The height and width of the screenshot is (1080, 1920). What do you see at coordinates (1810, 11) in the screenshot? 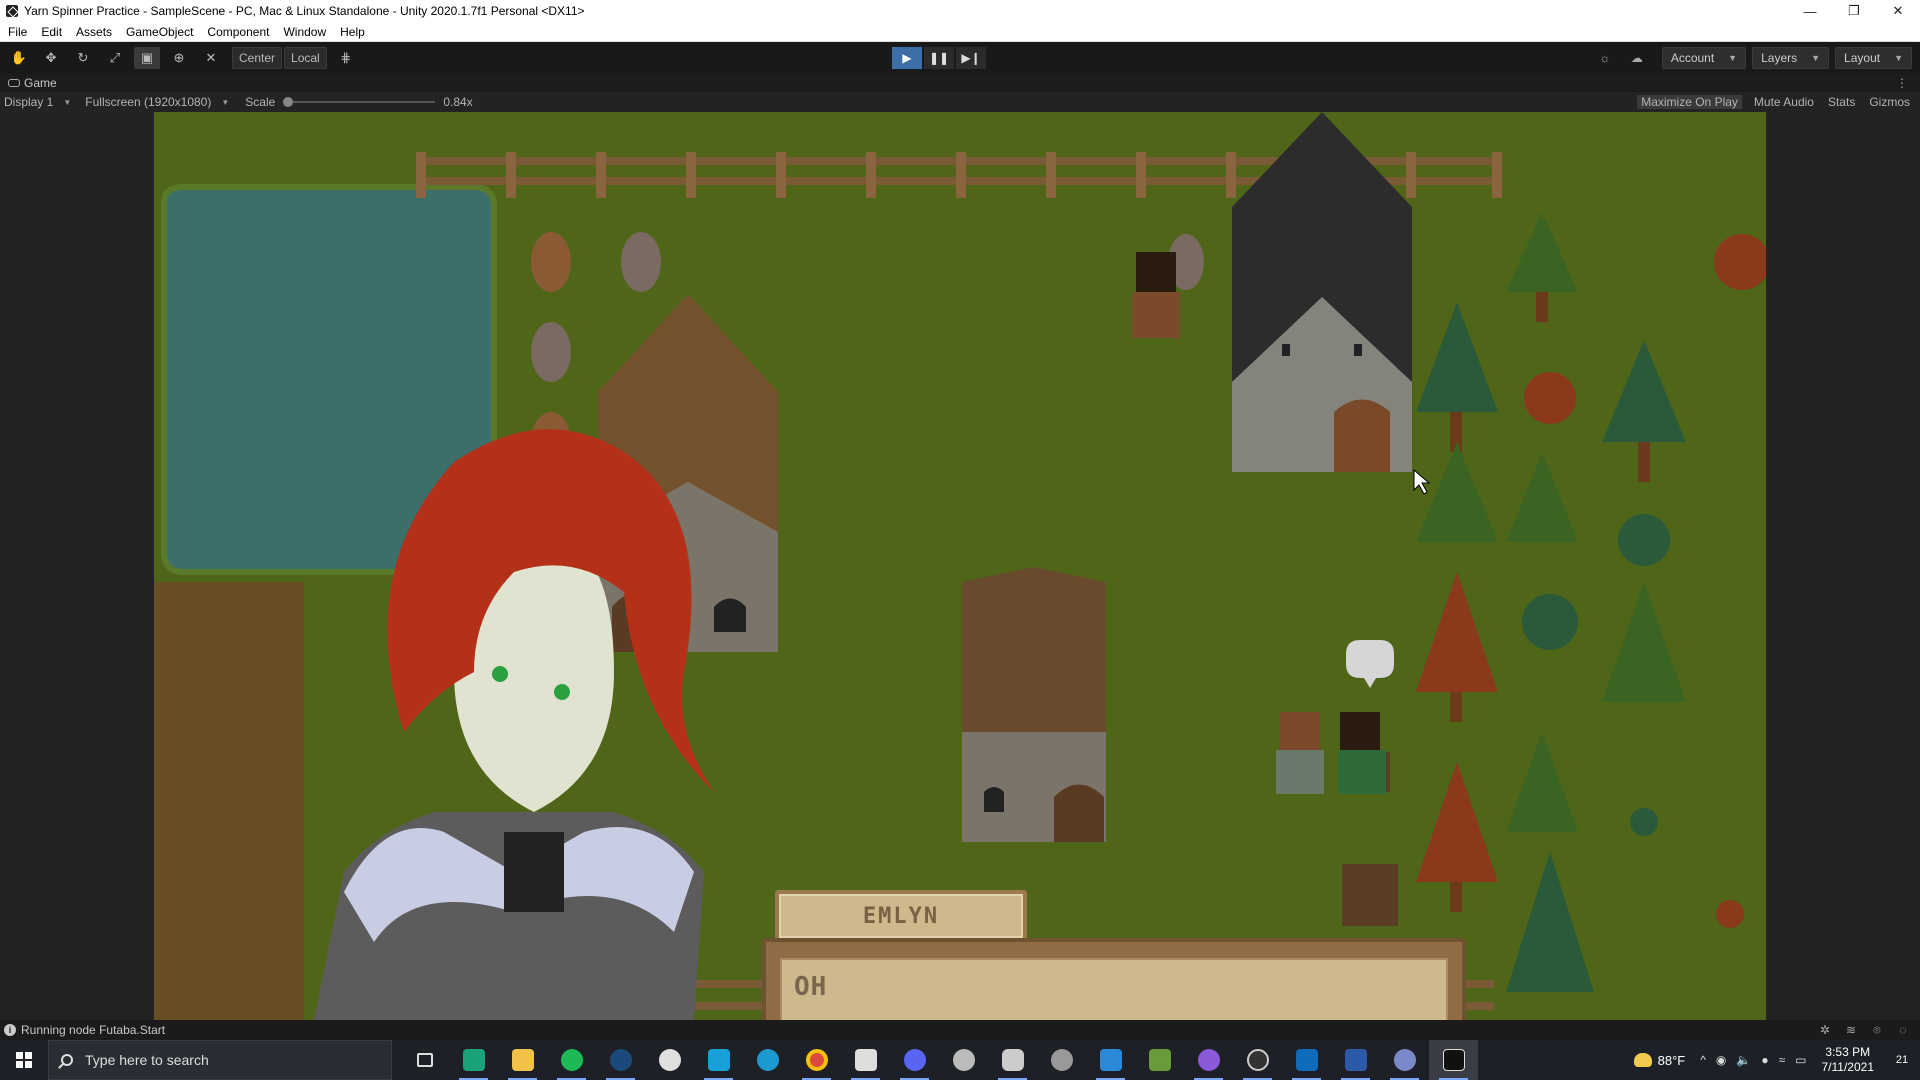
I see `minimize-button: —` at bounding box center [1810, 11].